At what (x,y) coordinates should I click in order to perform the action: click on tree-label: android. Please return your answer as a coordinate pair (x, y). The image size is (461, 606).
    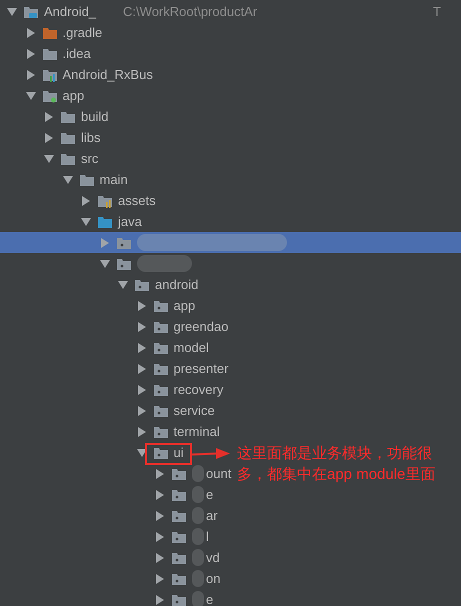
    Looking at the image, I should click on (176, 285).